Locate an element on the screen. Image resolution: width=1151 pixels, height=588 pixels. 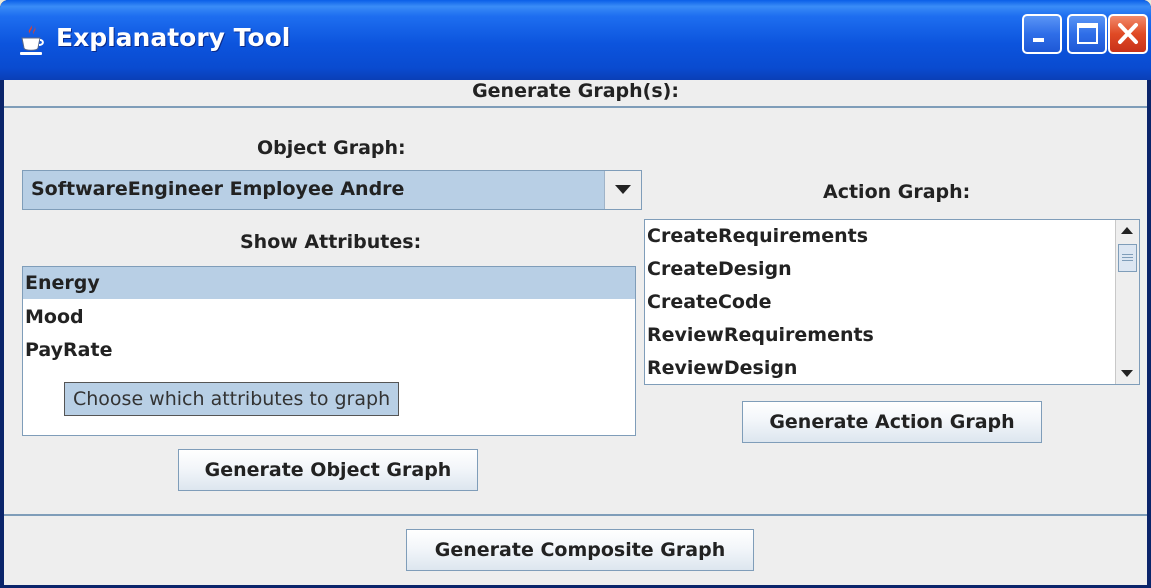
attribute-item-energy: Energy is located at coordinates (329, 283).